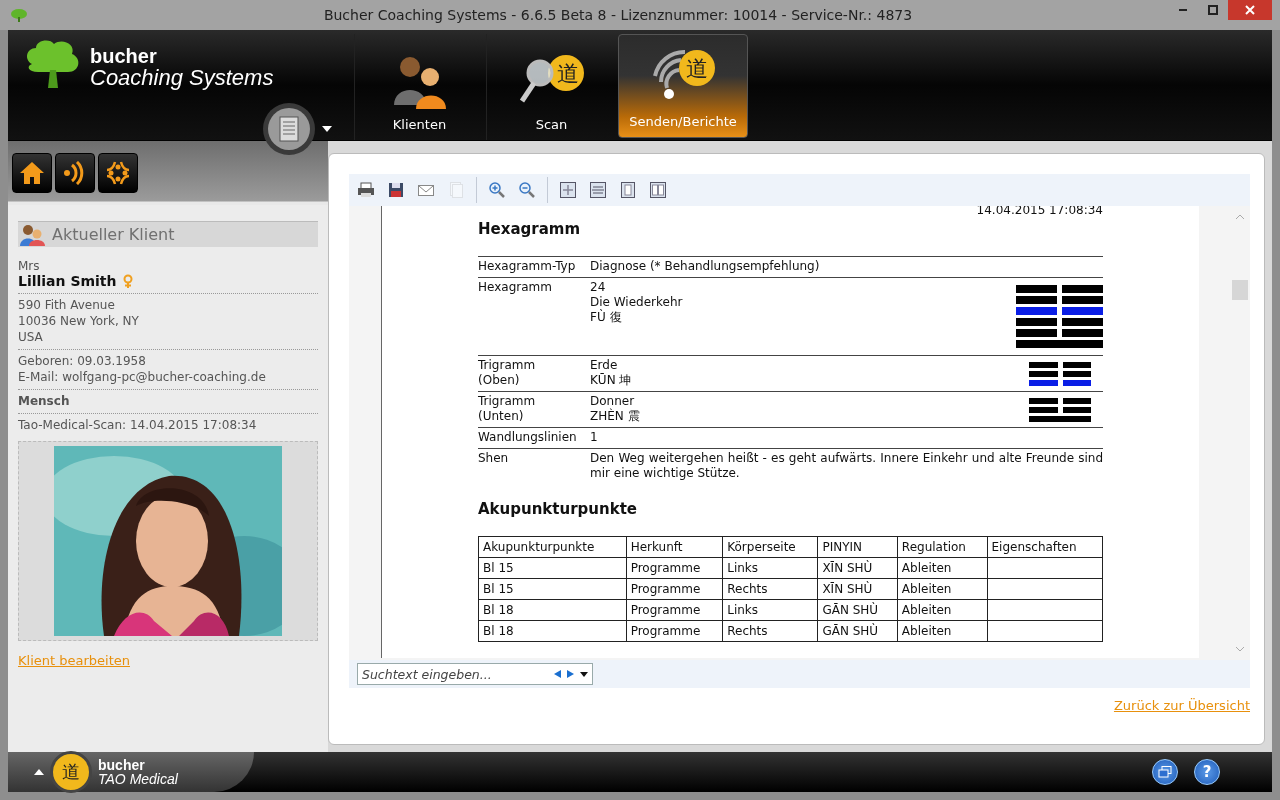 This screenshot has height=800, width=1280. I want to click on zoom-out-icon, so click(527, 190).